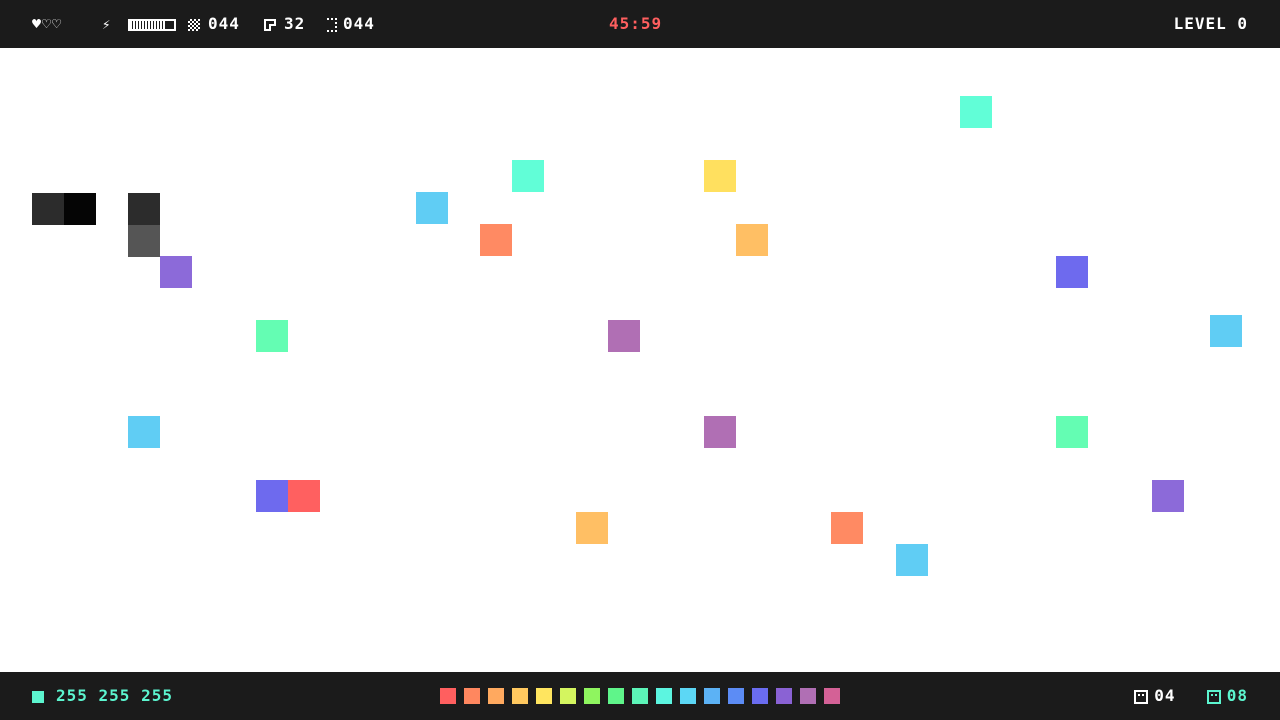 The image size is (1280, 720). I want to click on energy-bar, so click(152, 24).